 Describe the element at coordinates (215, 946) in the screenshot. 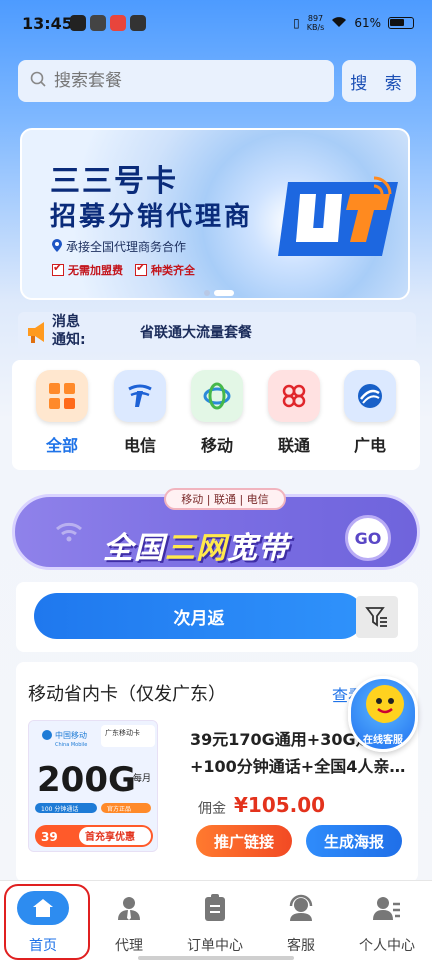

I see `nav-label: 订单中心` at that location.